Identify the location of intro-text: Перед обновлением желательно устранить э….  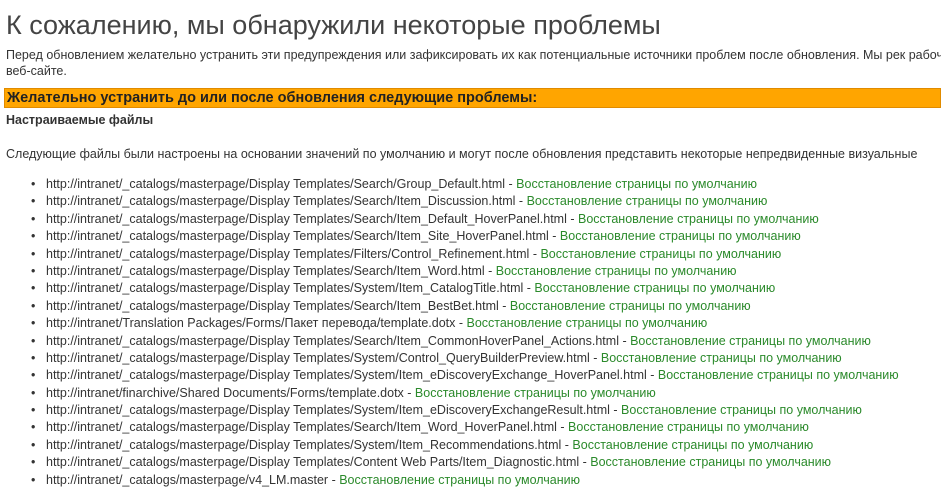
(473, 63).